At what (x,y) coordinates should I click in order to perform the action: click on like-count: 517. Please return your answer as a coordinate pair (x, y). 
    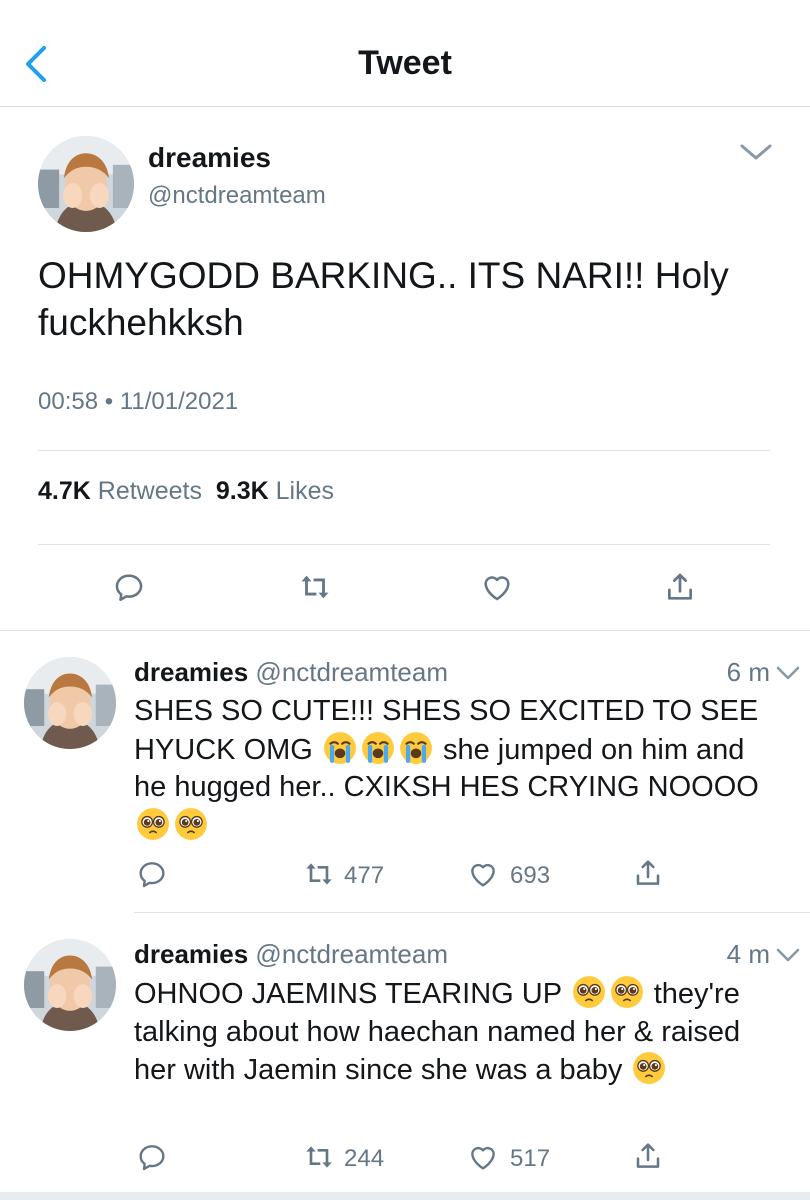
    Looking at the image, I should click on (530, 1158).